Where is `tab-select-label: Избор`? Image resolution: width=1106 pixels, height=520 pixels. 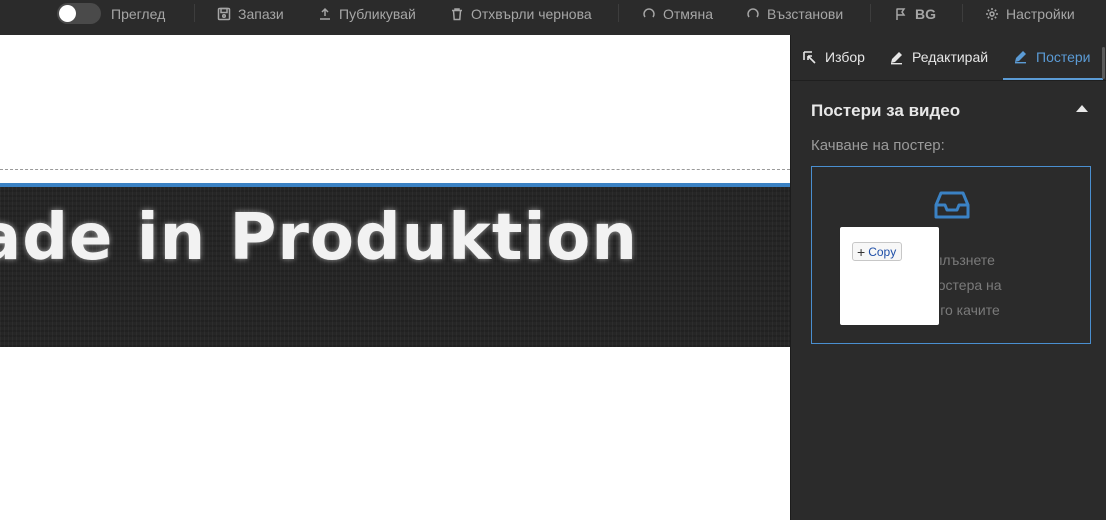 tab-select-label: Избор is located at coordinates (845, 57).